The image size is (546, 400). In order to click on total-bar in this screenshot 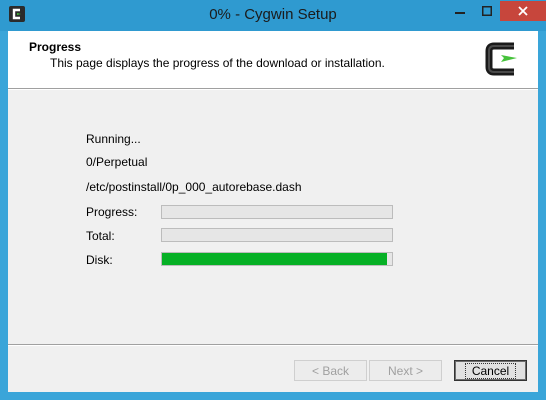, I will do `click(277, 235)`.